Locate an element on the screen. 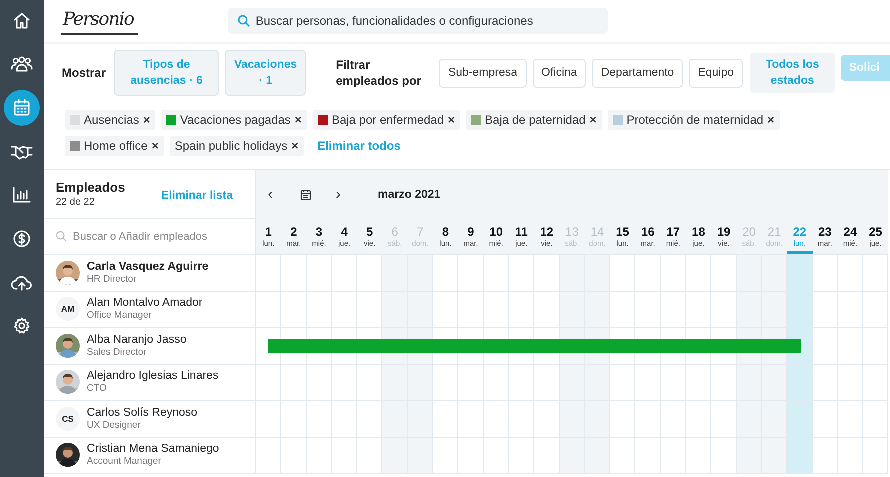 Image resolution: width=890 pixels, height=477 pixels. sidebar-item is located at coordinates (22, 108).